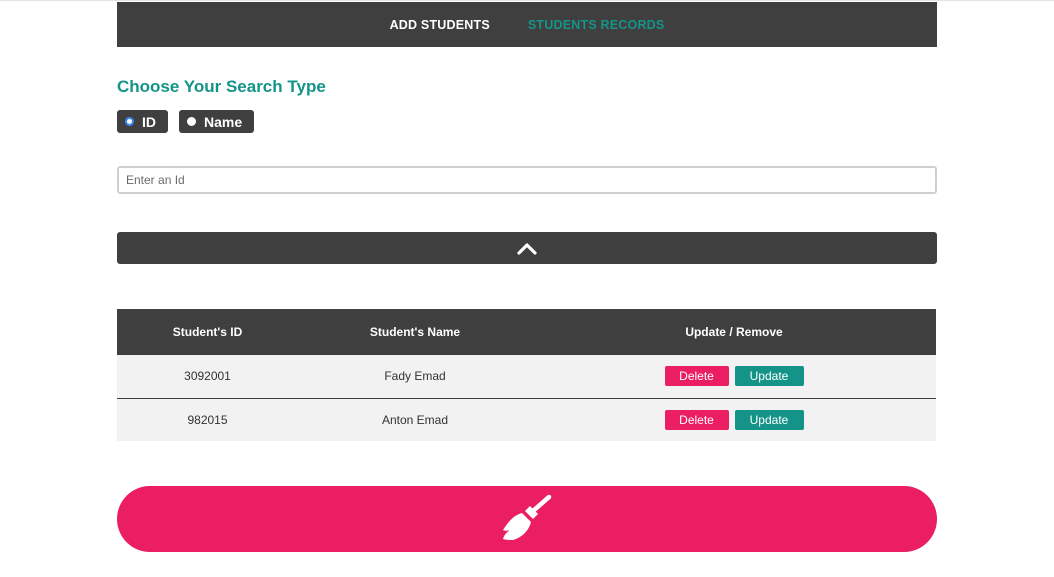 The width and height of the screenshot is (1054, 577). Describe the element at coordinates (415, 377) in the screenshot. I see `cell-student-name: Fady Emad` at that location.